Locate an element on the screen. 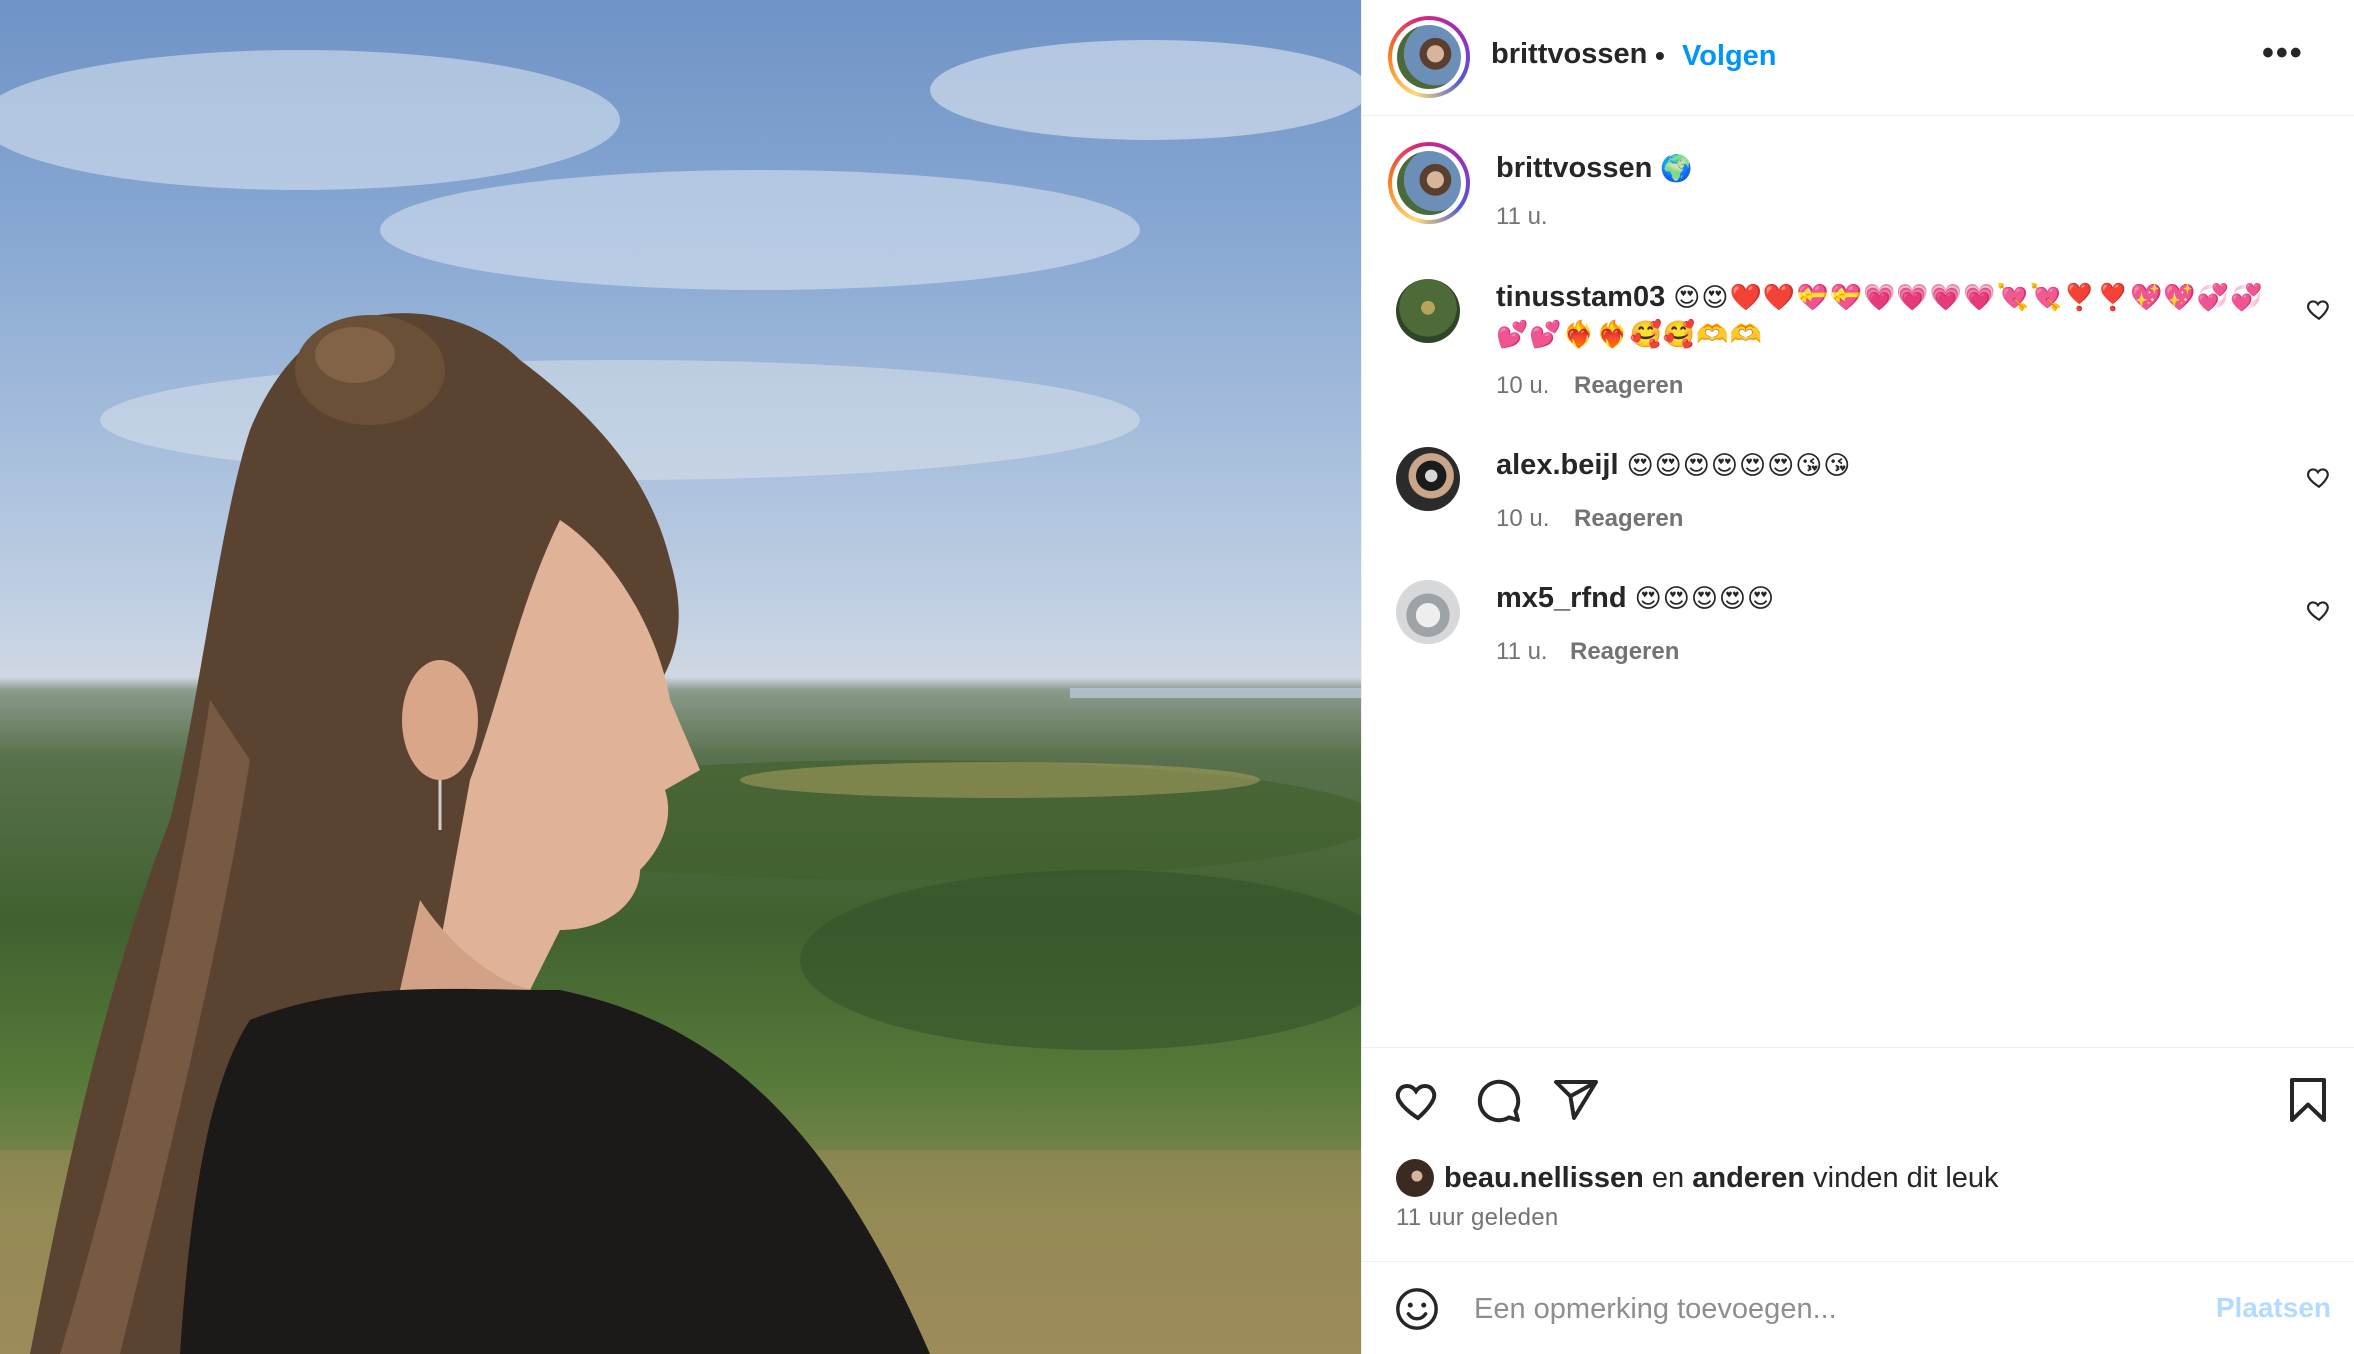 Image resolution: width=2354 pixels, height=1354 pixels. caption: brittvossen 🌍 is located at coordinates (1595, 168).